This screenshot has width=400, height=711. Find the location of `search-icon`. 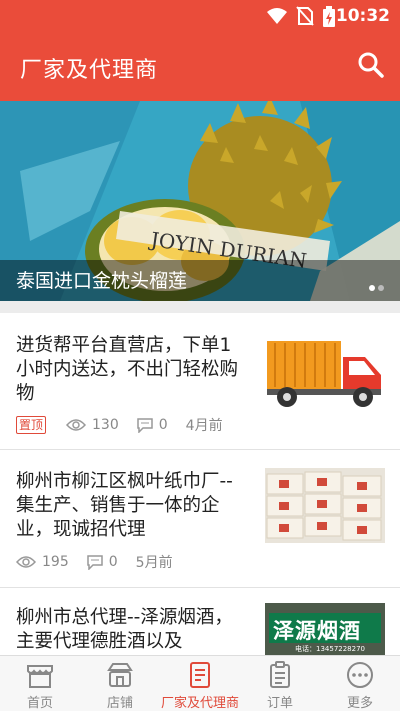

search-icon is located at coordinates (371, 65).